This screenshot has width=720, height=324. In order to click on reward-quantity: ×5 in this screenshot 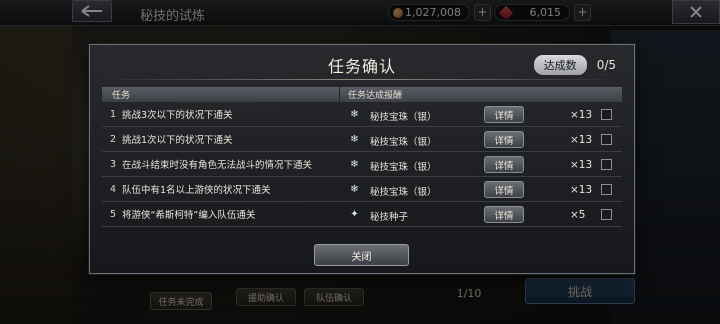, I will do `click(578, 215)`.